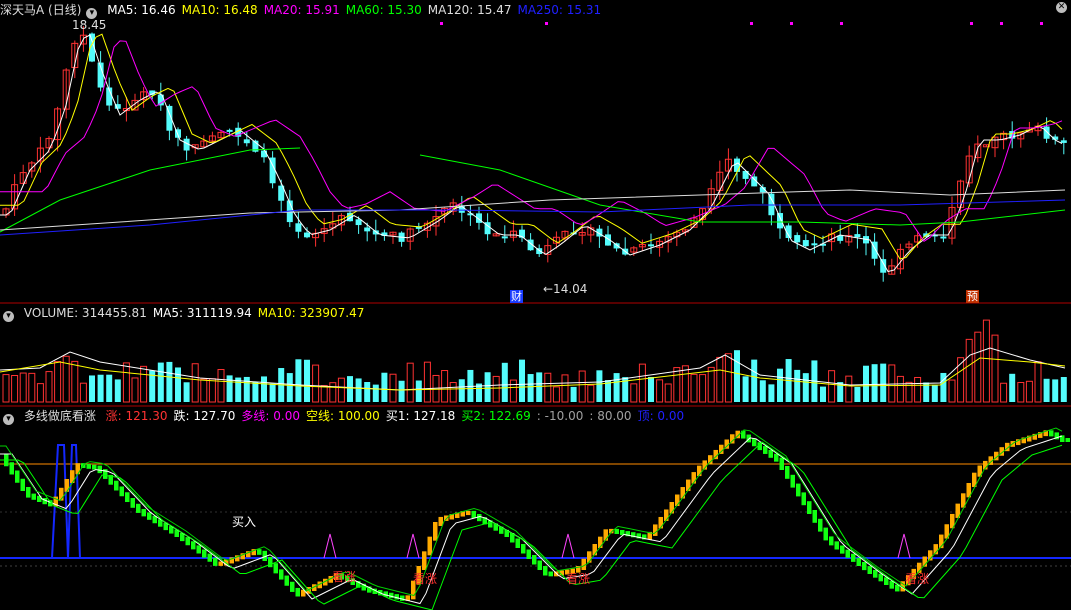 The image size is (1071, 610). What do you see at coordinates (150, 190) in the screenshot?
I see `ma60-line` at bounding box center [150, 190].